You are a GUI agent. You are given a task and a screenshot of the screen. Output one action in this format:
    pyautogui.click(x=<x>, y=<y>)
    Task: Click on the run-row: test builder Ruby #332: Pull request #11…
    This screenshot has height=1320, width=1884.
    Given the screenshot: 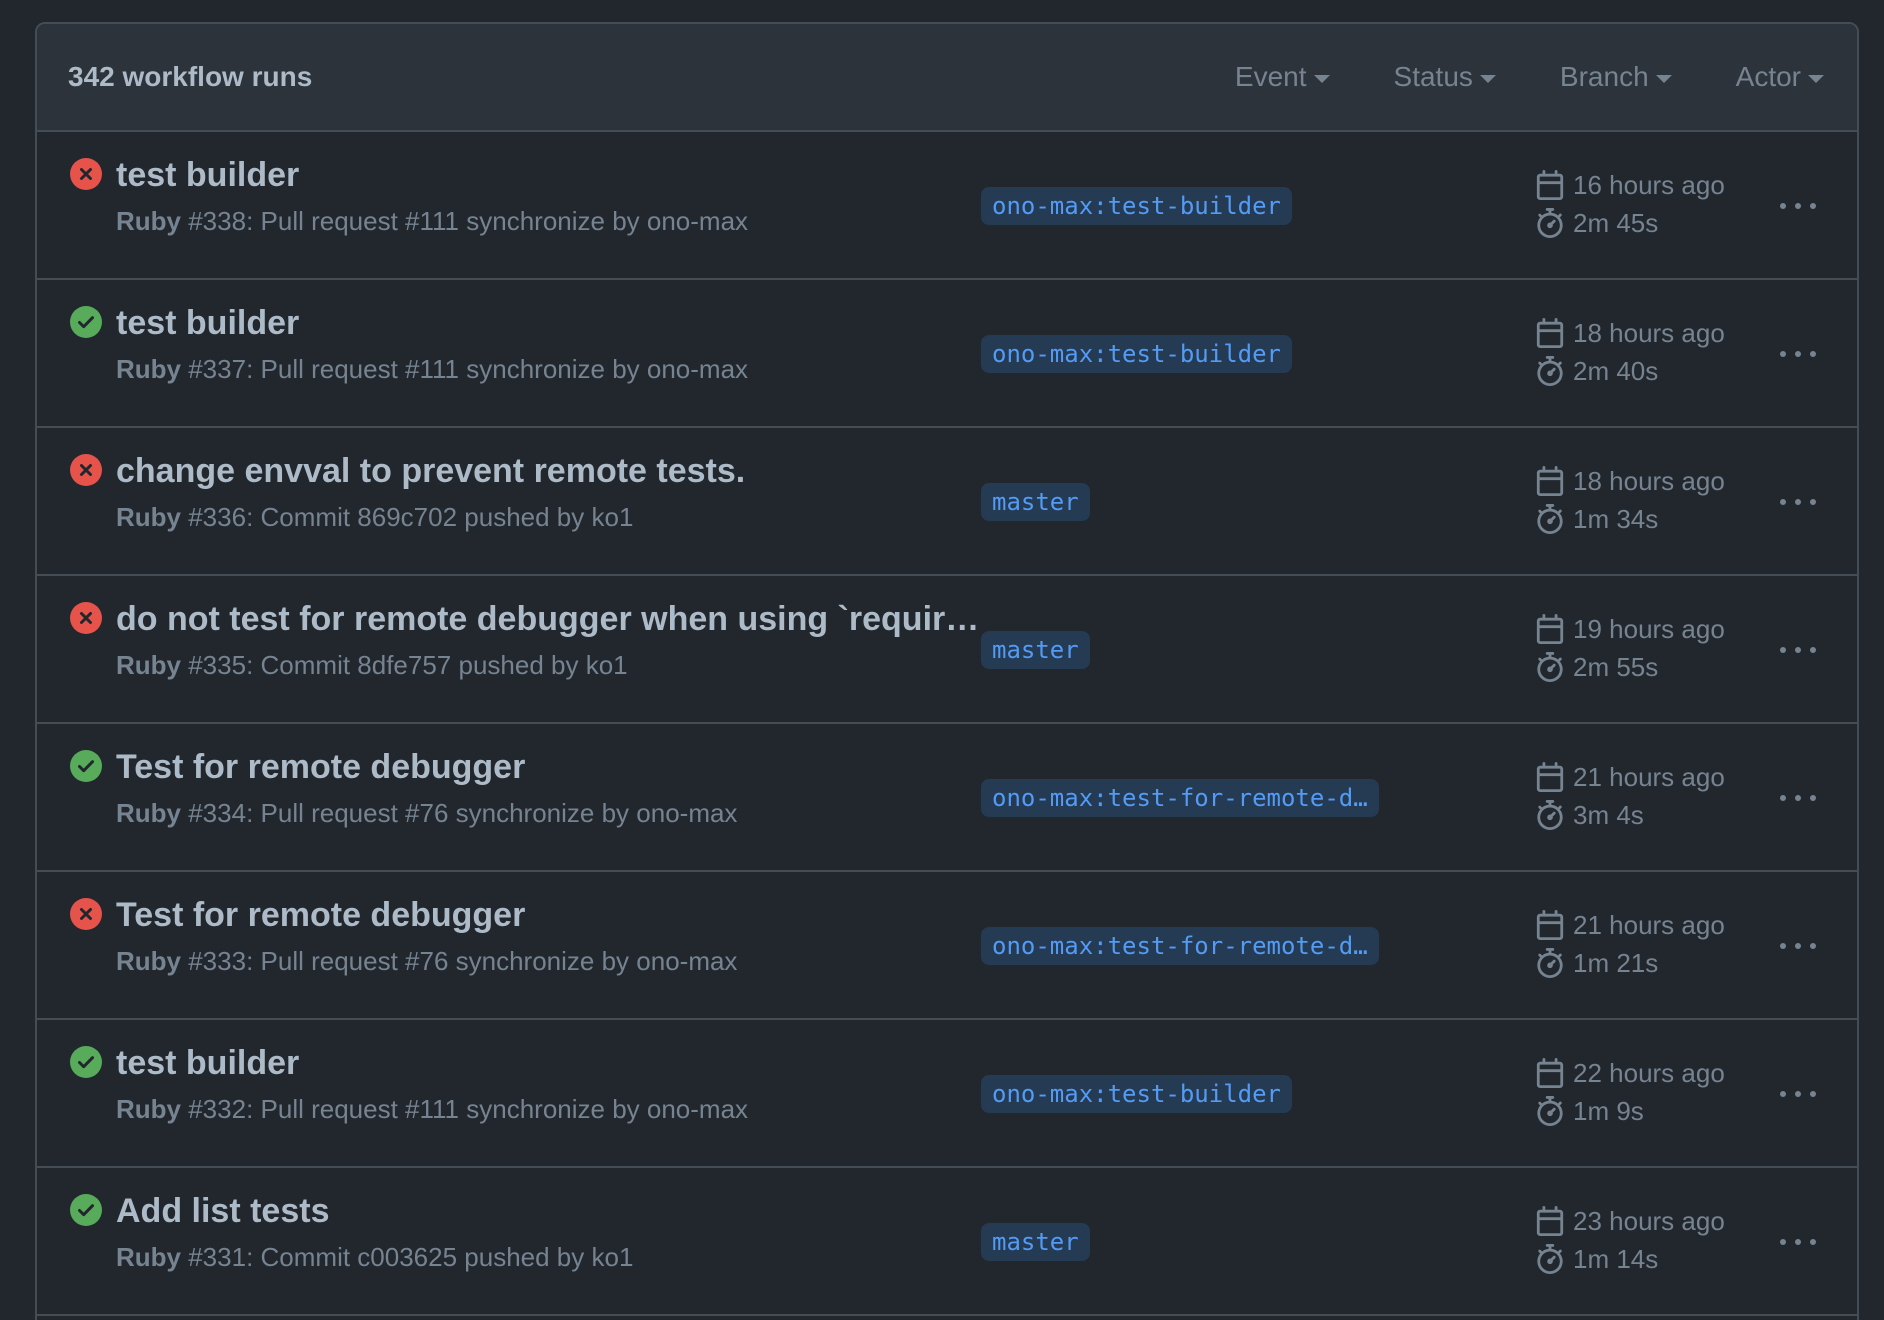 What is the action you would take?
    pyautogui.click(x=947, y=1094)
    